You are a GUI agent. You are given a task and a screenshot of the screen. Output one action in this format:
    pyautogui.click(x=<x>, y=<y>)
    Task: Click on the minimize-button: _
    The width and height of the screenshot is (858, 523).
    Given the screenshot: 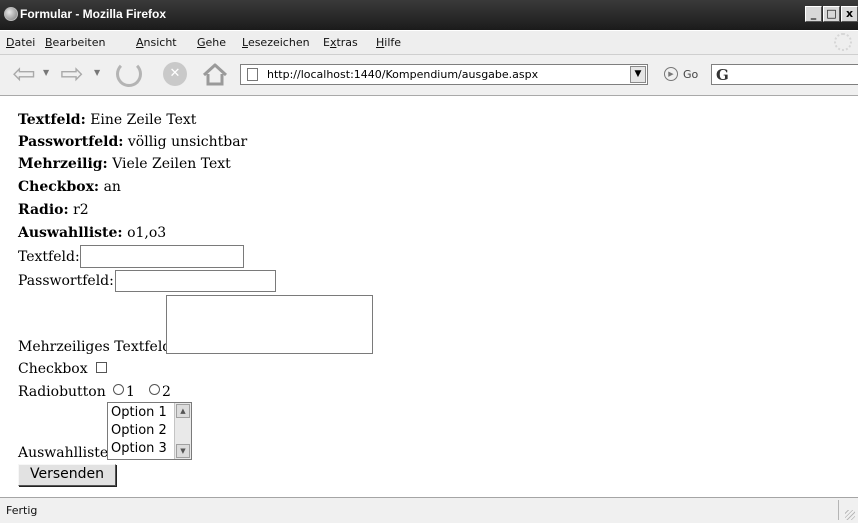 What is the action you would take?
    pyautogui.click(x=813, y=14)
    